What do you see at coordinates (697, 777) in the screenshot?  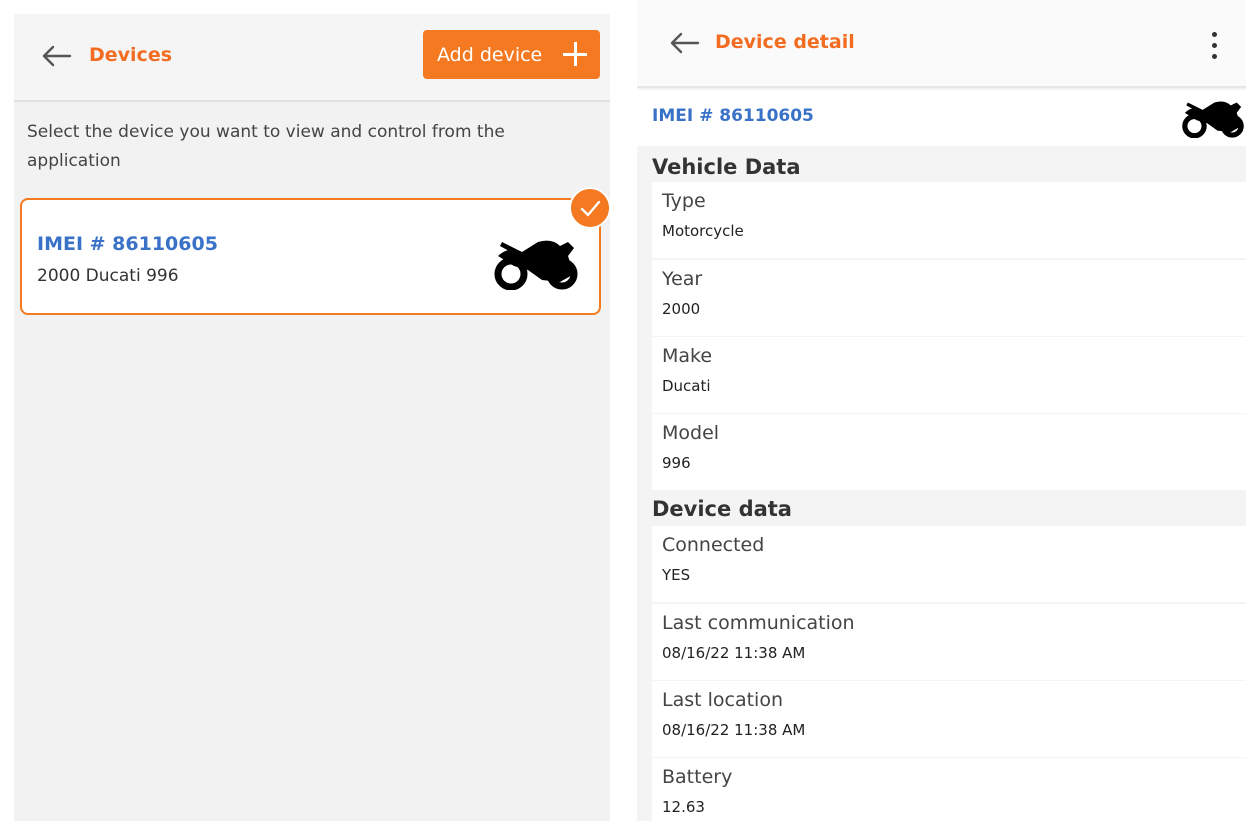 I see `field-label: Battery` at bounding box center [697, 777].